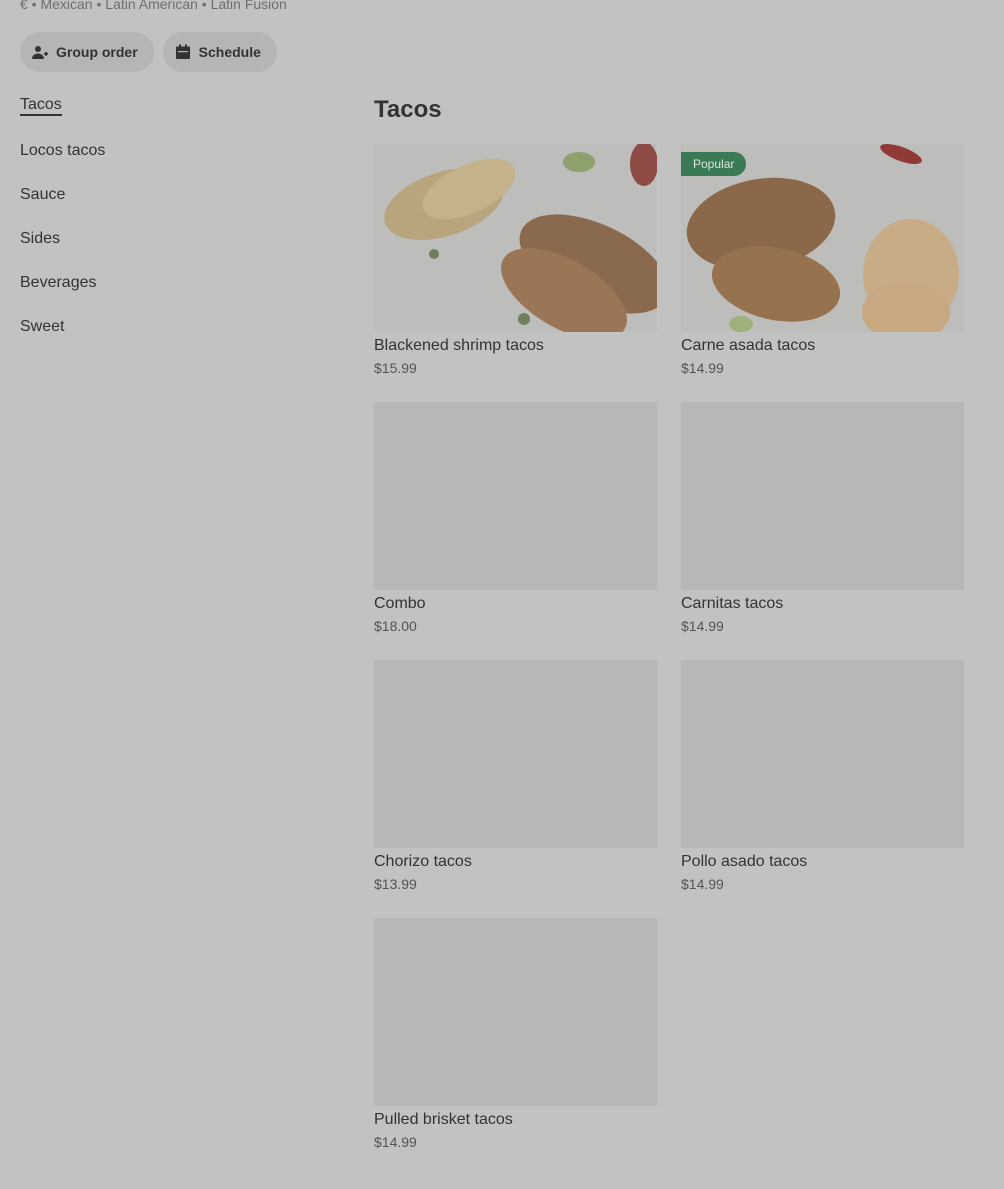 This screenshot has width=1004, height=1189. I want to click on category-nav-item-tacos: Tacos, so click(170, 117).